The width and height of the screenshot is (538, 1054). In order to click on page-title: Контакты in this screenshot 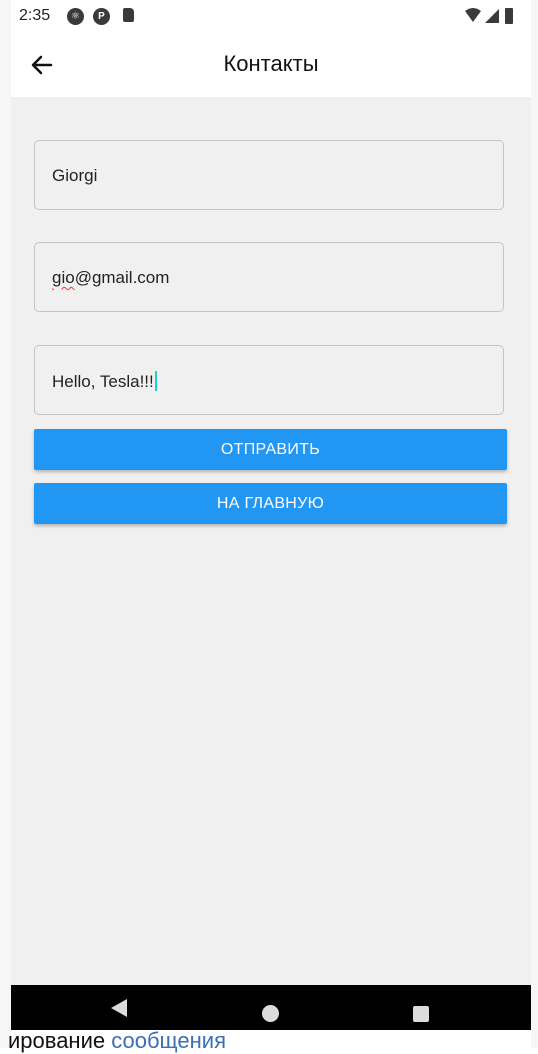, I will do `click(271, 63)`.